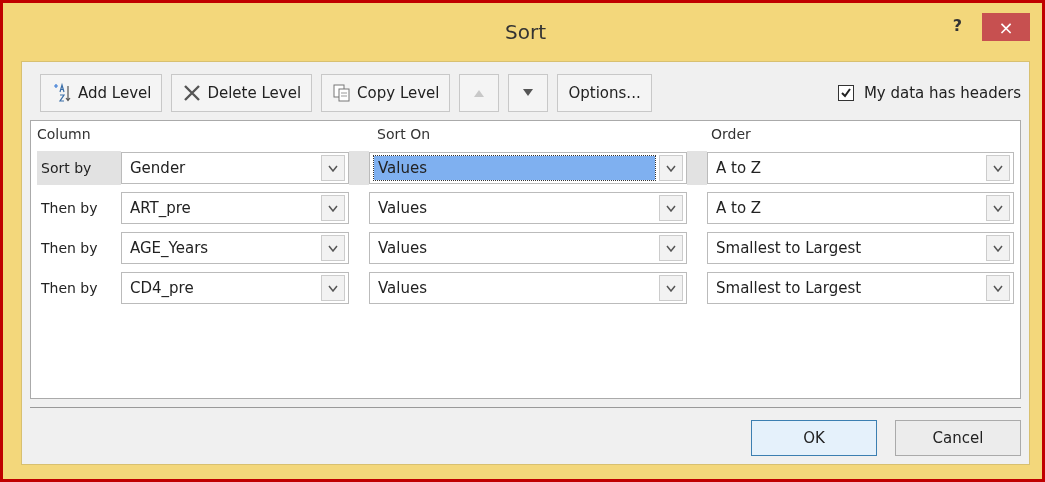 This screenshot has width=1045, height=482. I want to click on up-triangle-icon, so click(479, 93).